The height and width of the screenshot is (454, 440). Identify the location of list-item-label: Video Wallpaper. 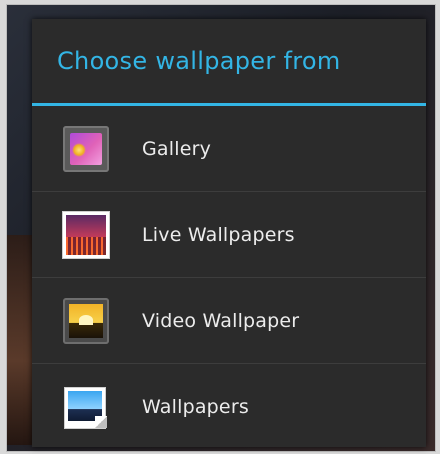
(221, 320).